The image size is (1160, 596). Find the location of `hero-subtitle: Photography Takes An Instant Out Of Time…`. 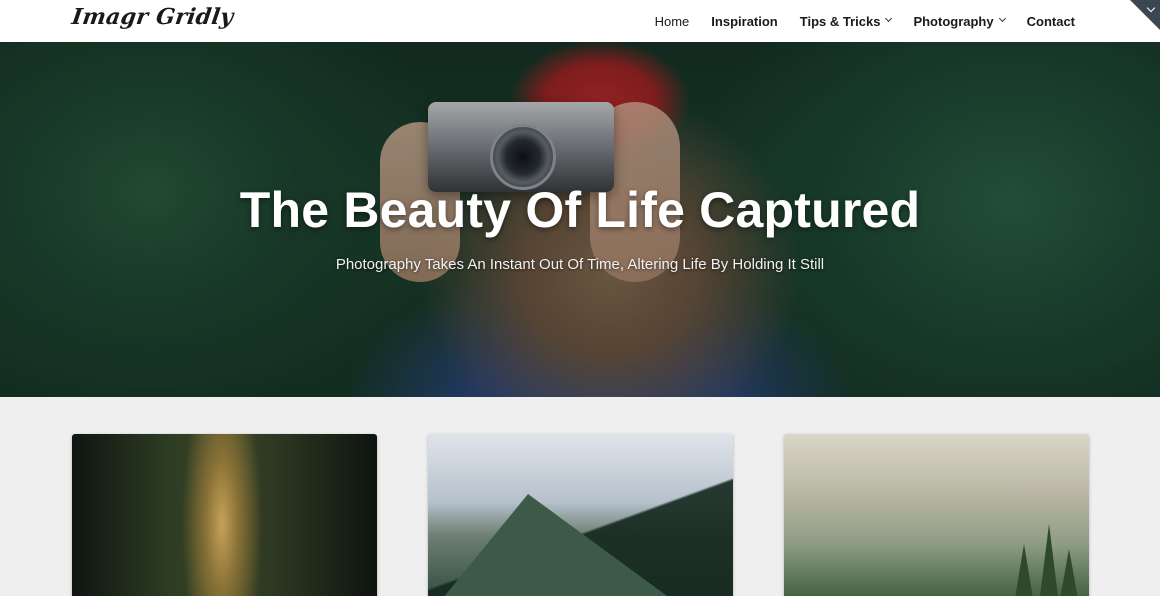

hero-subtitle: Photography Takes An Instant Out Of Time… is located at coordinates (580, 264).